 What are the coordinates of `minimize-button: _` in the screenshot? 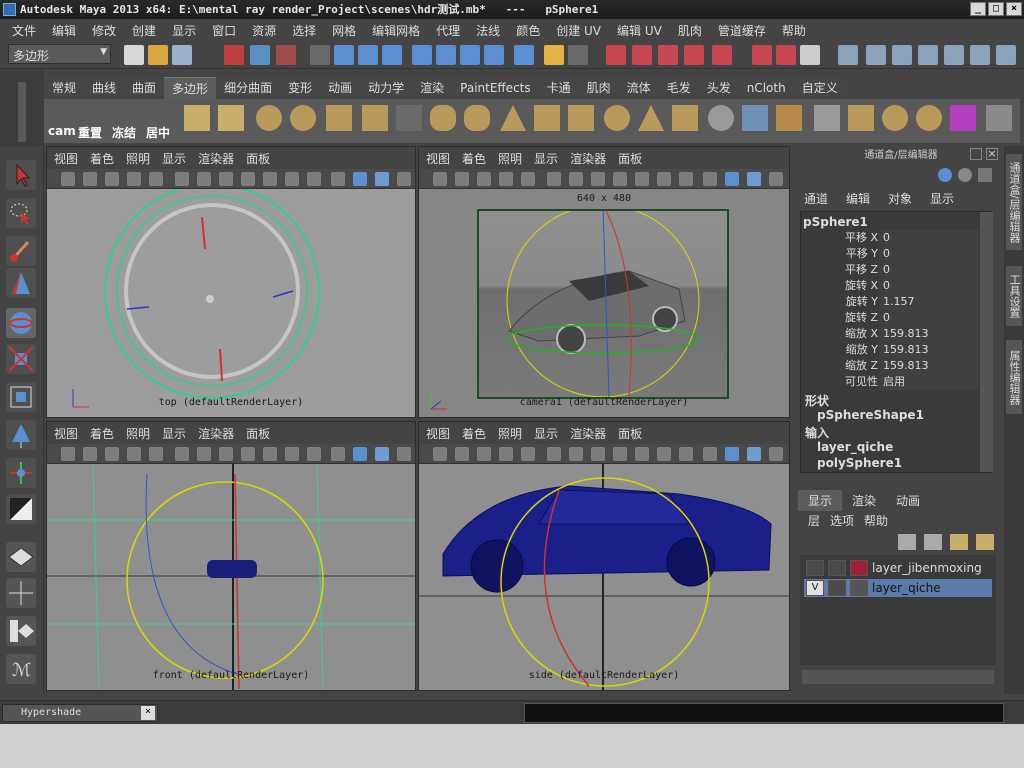 It's located at (978, 9).